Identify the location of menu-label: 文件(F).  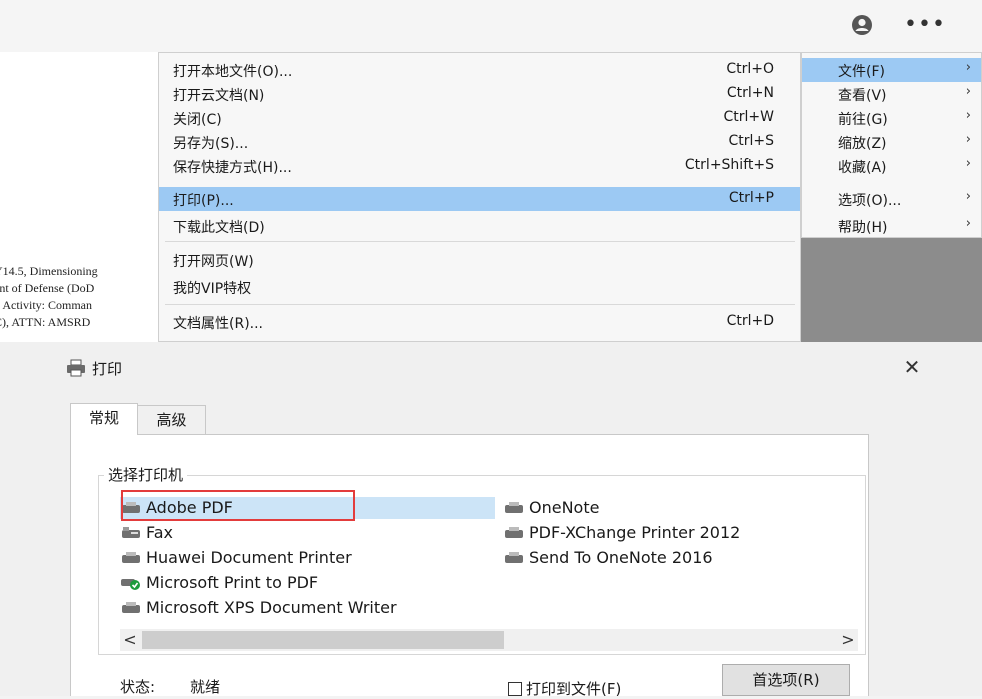
(861, 72).